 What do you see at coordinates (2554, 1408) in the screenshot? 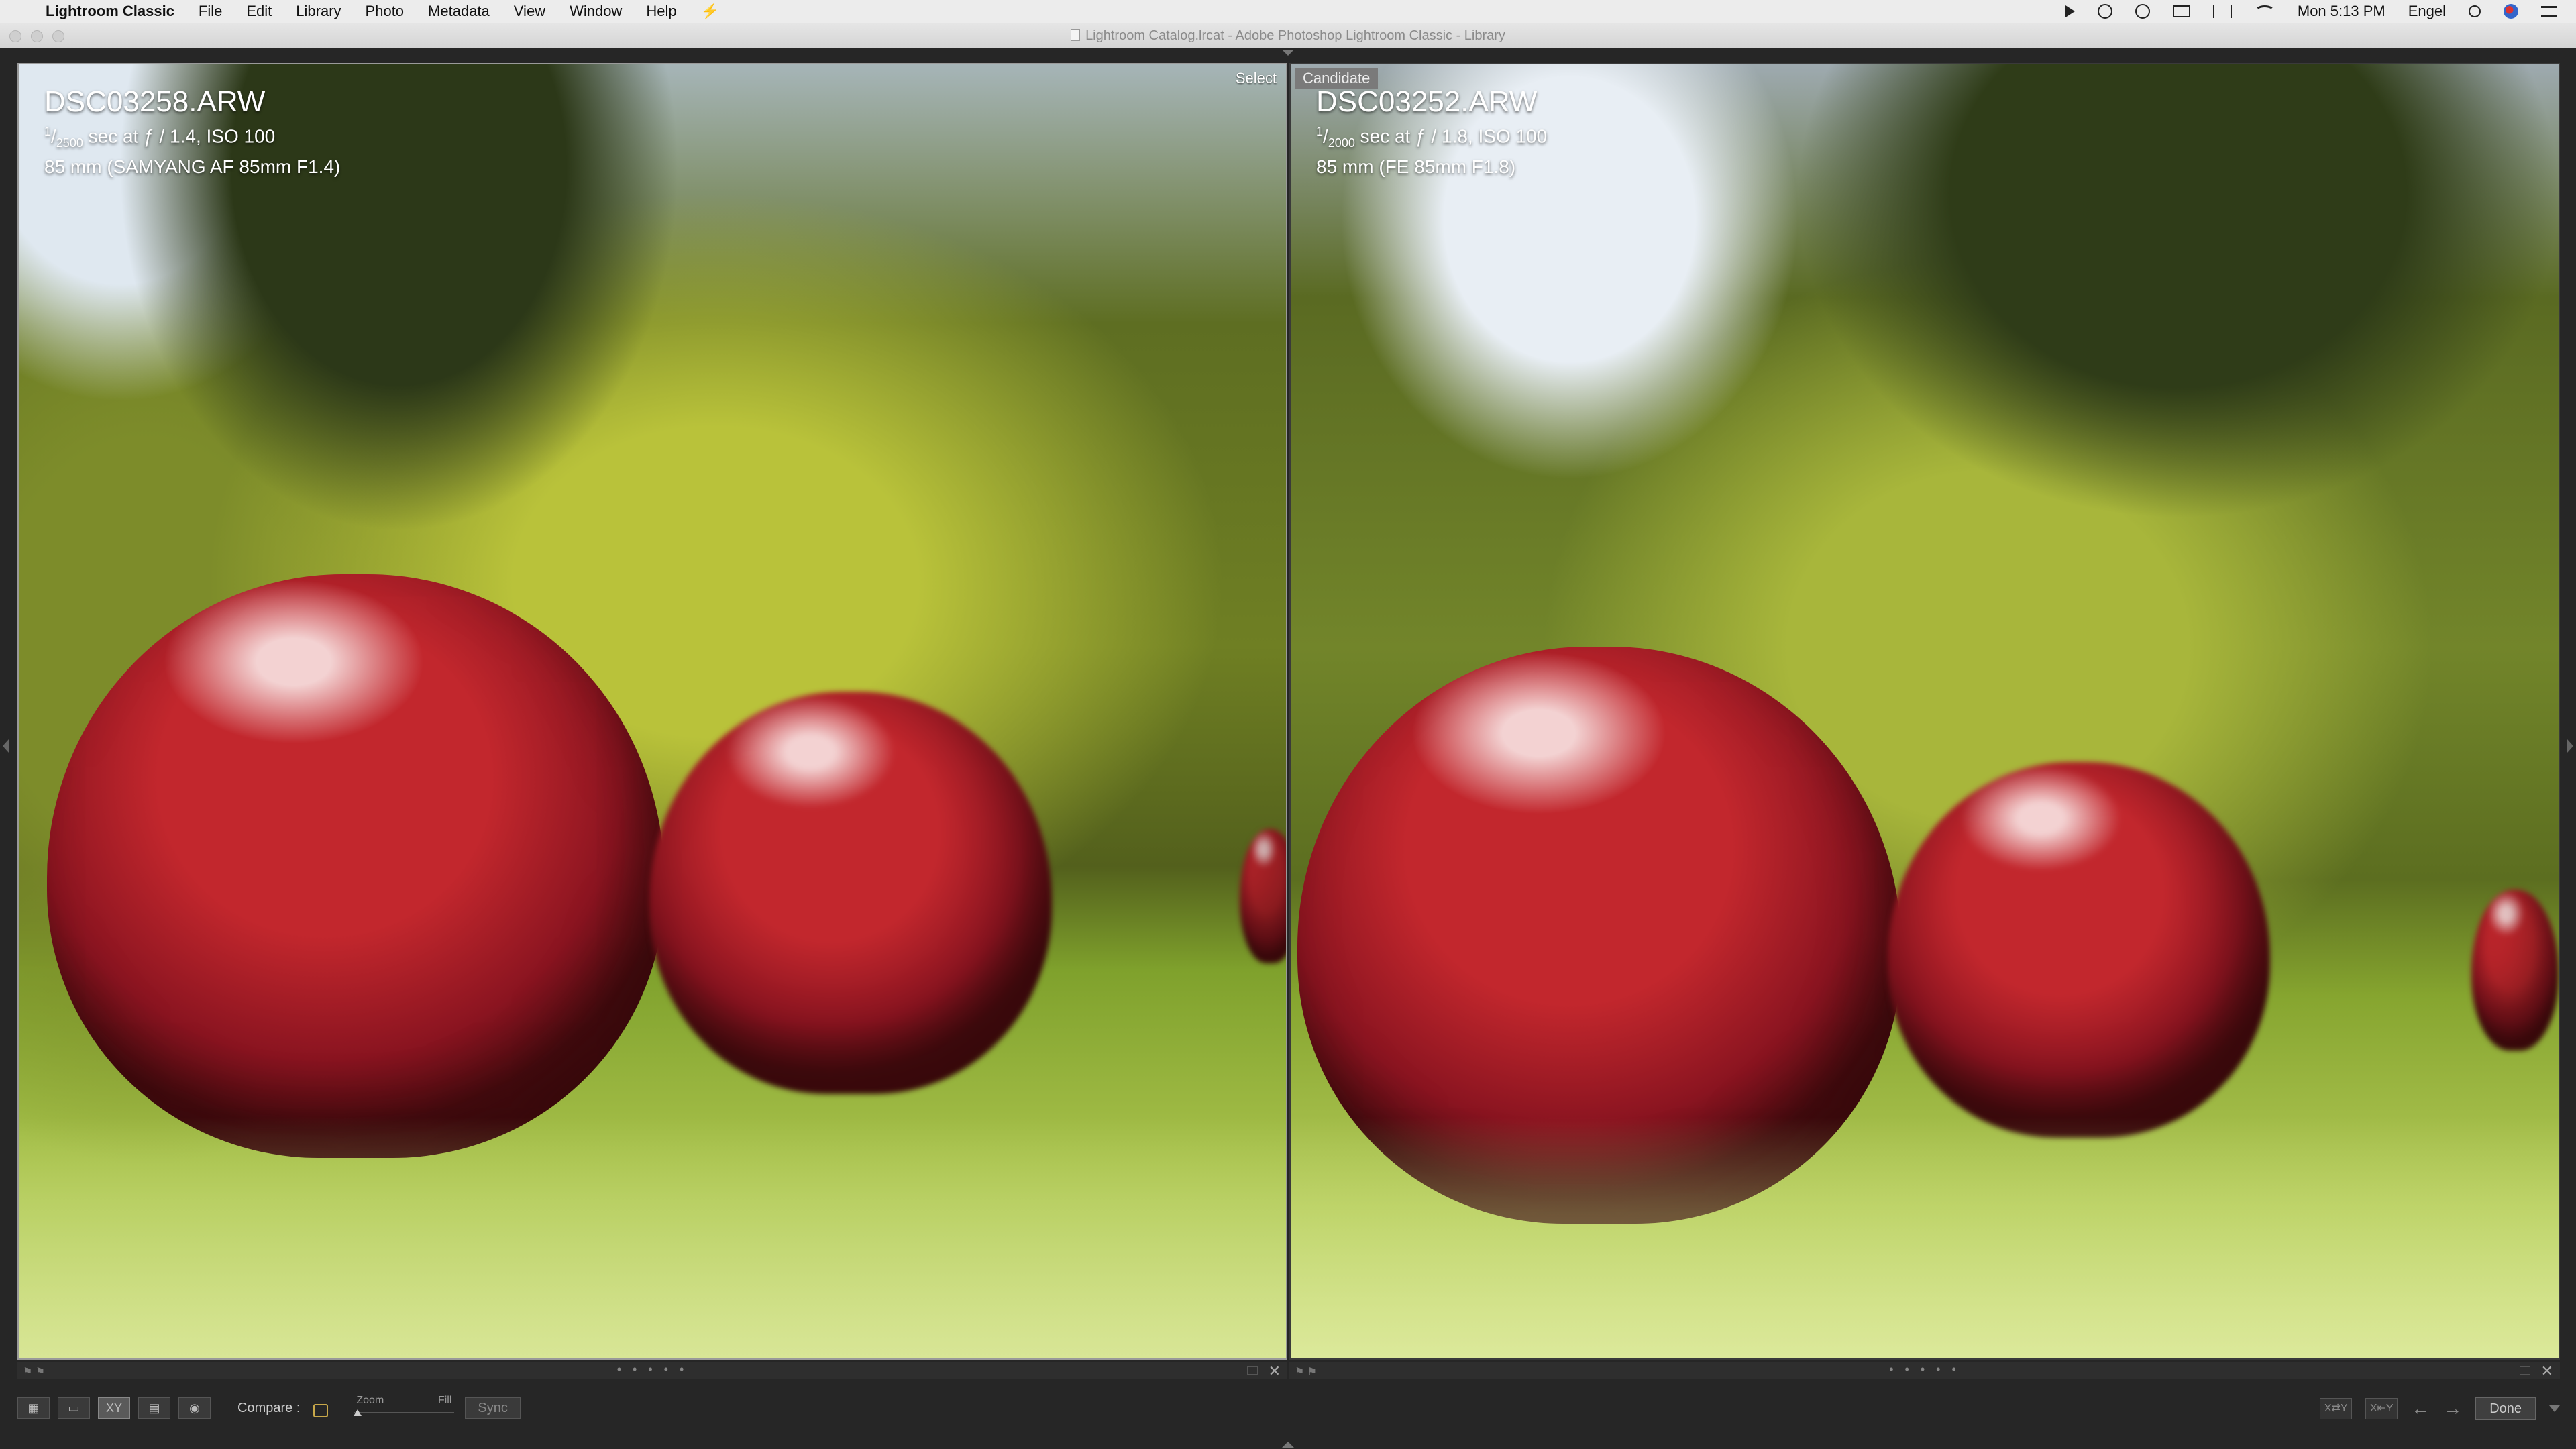
I see `toolbar-menu-icon` at bounding box center [2554, 1408].